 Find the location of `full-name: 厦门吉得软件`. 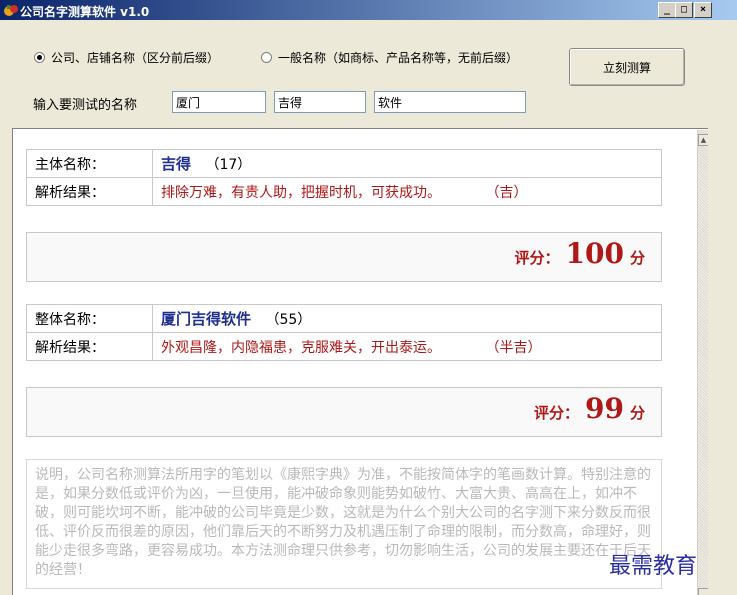

full-name: 厦门吉得软件 is located at coordinates (206, 319).